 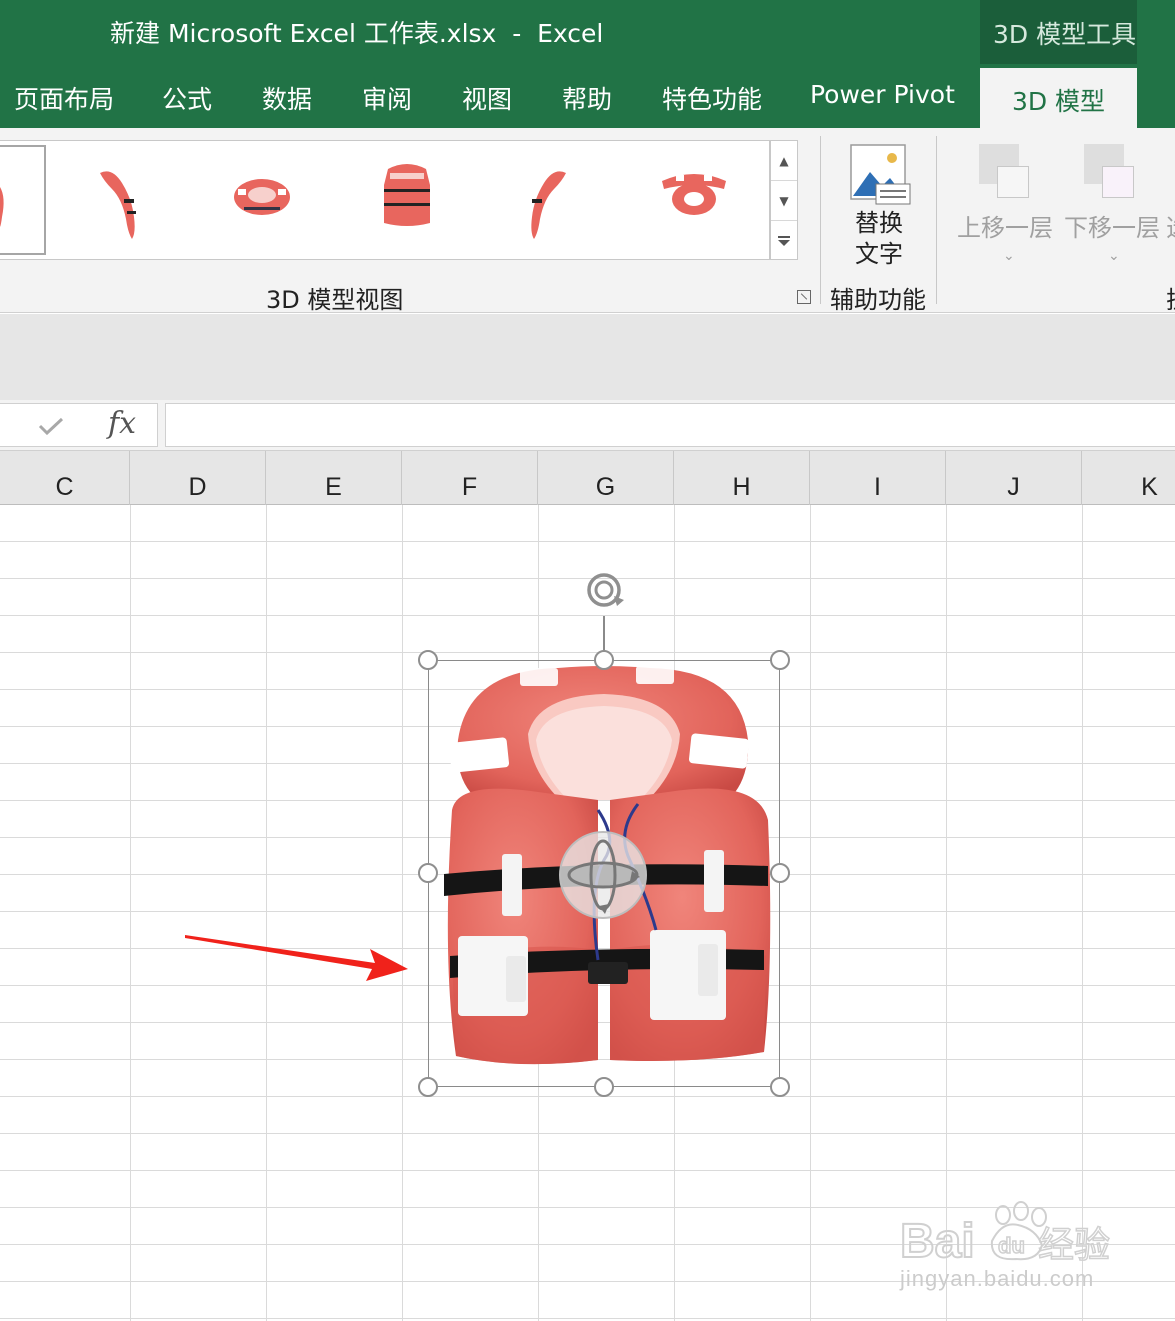 What do you see at coordinates (880, 174) in the screenshot?
I see `alt-text-icon` at bounding box center [880, 174].